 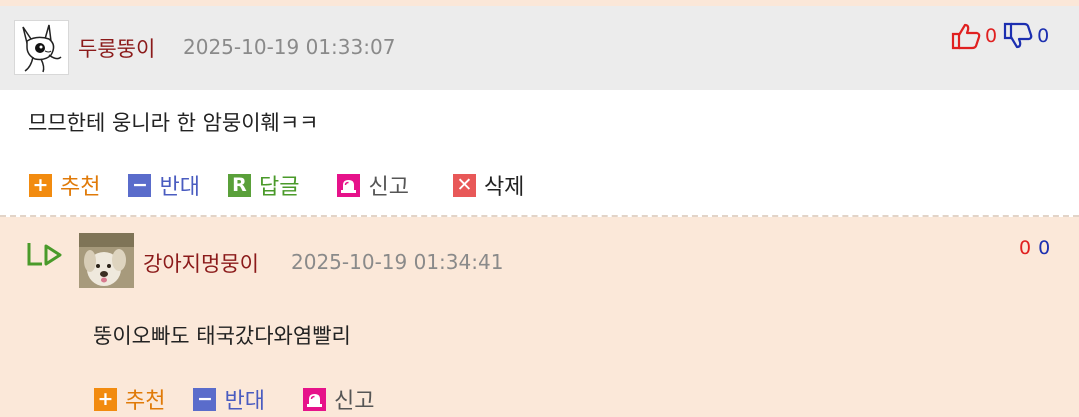 What do you see at coordinates (1043, 36) in the screenshot?
I see `comment-down-count: 0` at bounding box center [1043, 36].